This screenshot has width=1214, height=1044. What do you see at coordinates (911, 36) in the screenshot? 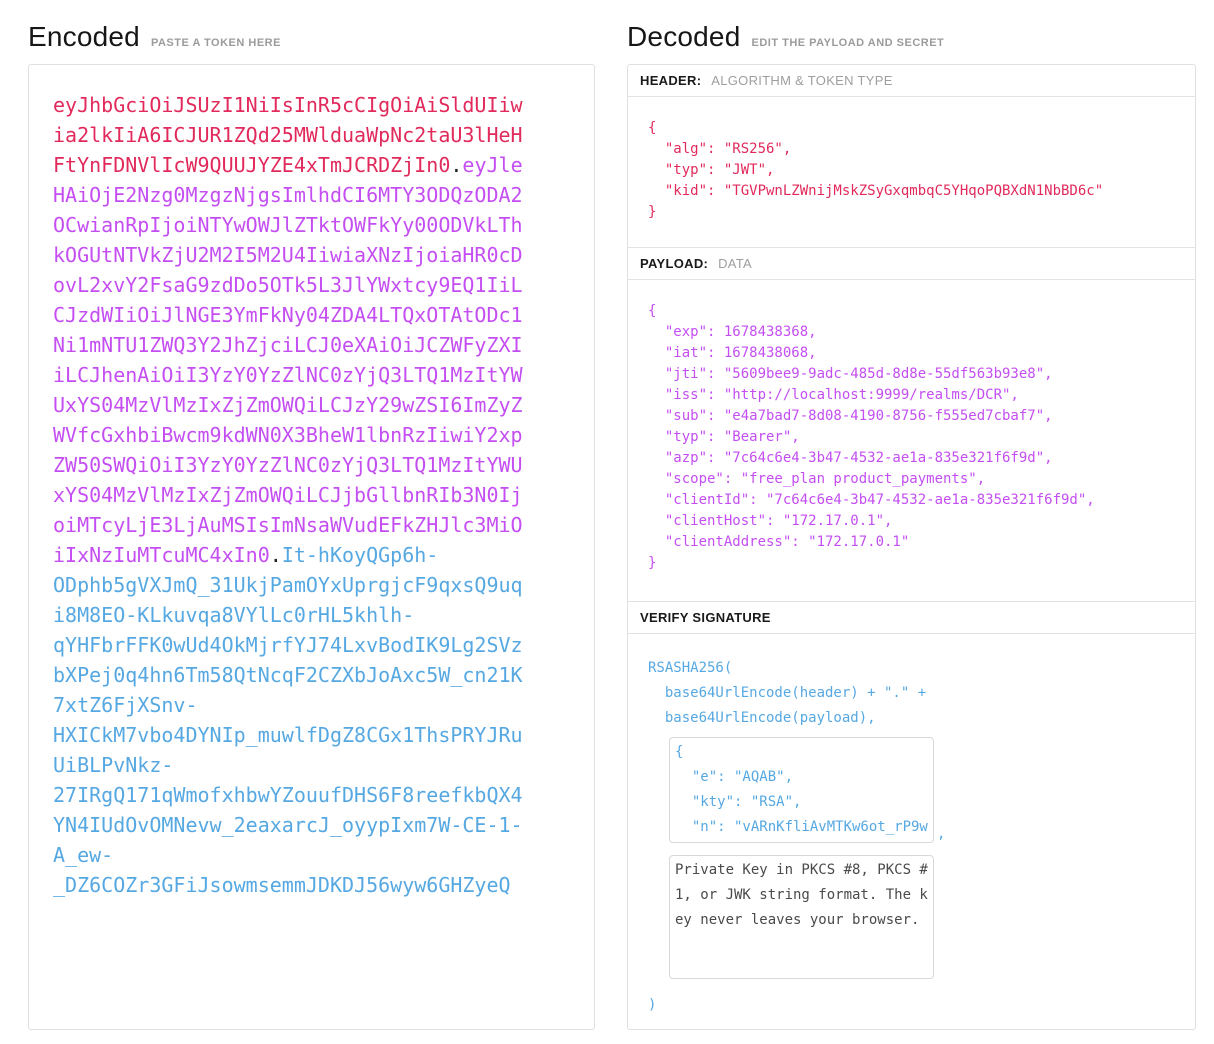
I see `decoded-header: Decoded EDIT THE PAYLOAD AND SECRET` at bounding box center [911, 36].